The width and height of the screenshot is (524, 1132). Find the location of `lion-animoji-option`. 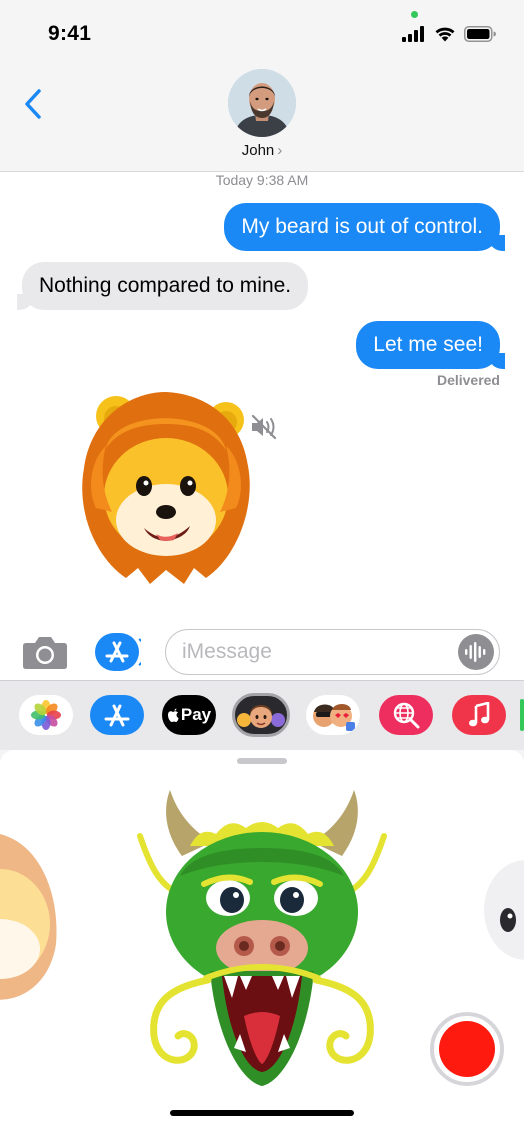

lion-animoji-option is located at coordinates (30, 919).